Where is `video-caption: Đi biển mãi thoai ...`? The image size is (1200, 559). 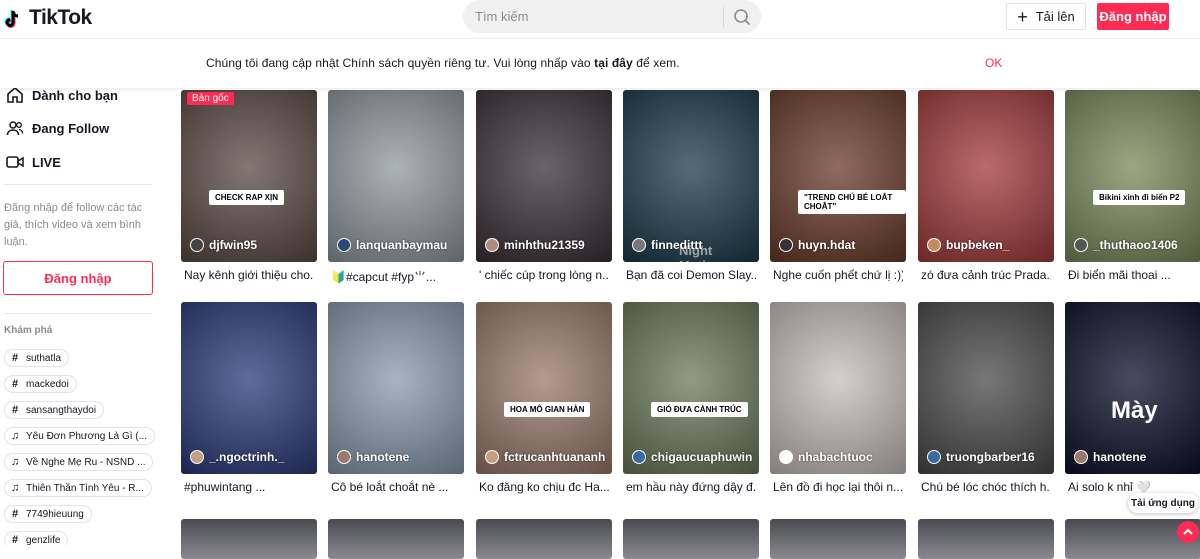
video-caption: Đi biển mãi thoai ... is located at coordinates (1133, 275).